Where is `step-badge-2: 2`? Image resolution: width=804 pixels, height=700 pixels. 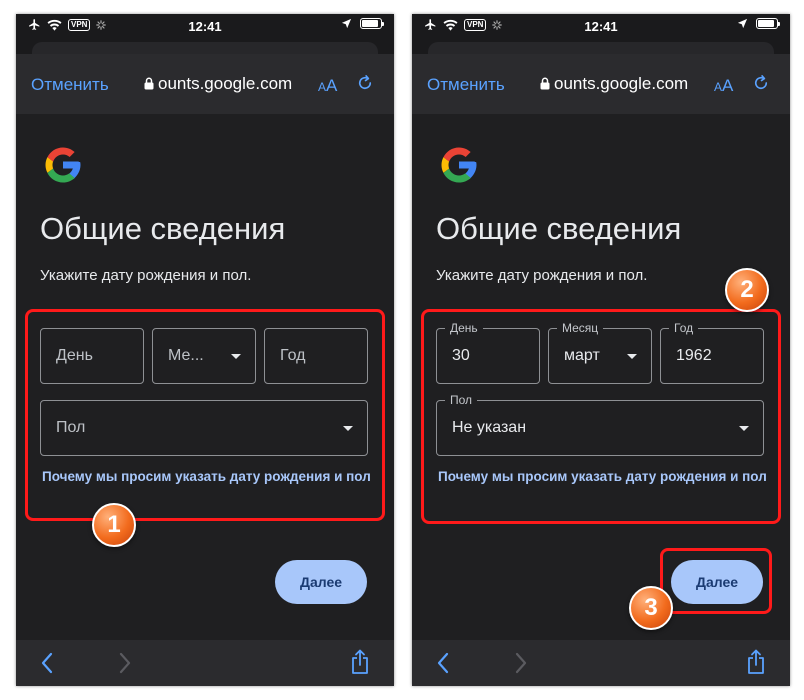 step-badge-2: 2 is located at coordinates (747, 290).